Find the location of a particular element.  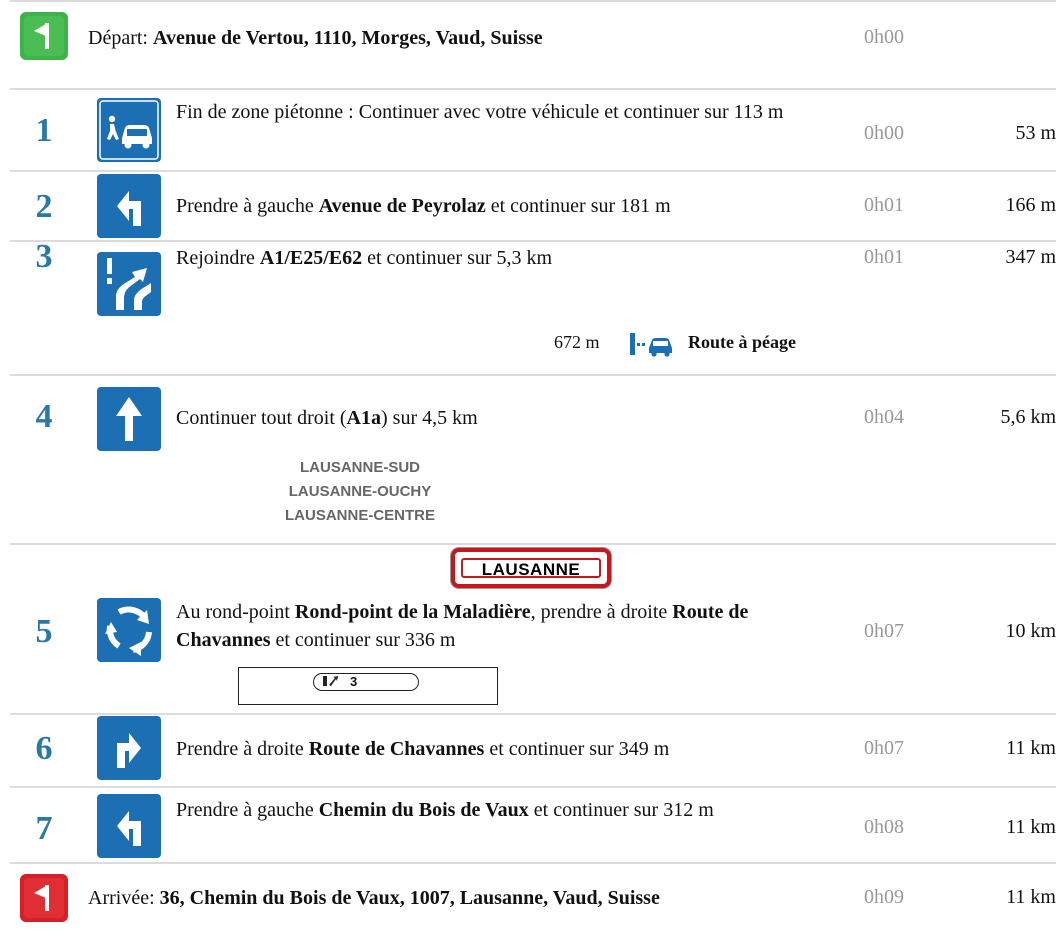

start-flag-icon is located at coordinates (44, 36).